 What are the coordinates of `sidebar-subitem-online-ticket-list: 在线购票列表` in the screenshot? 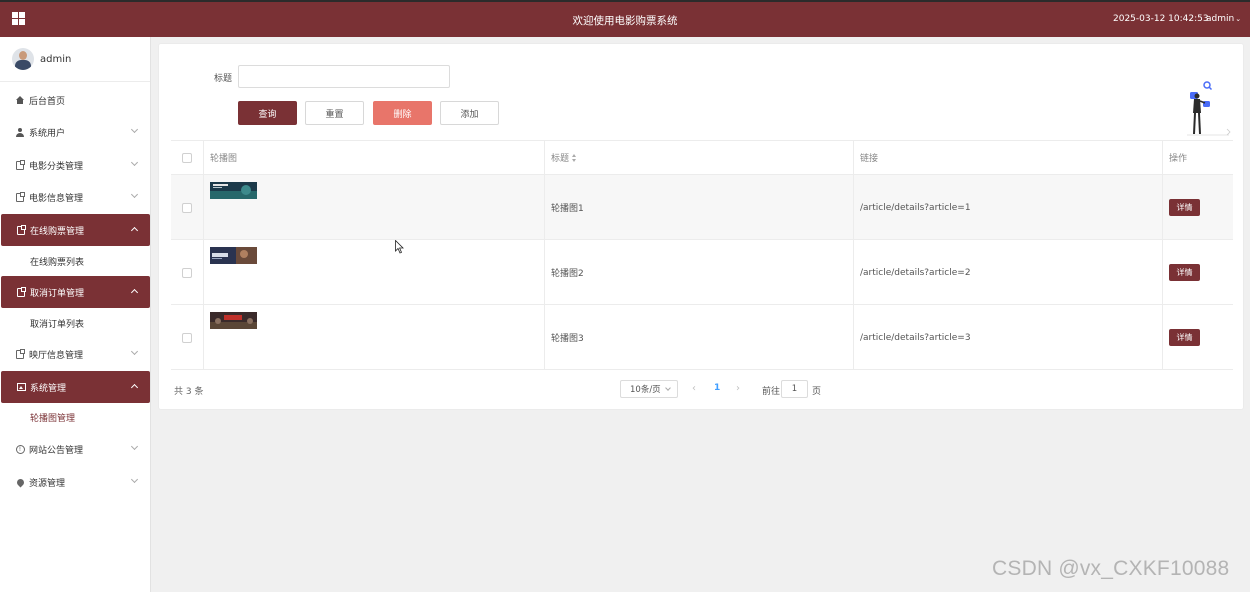 It's located at (75, 261).